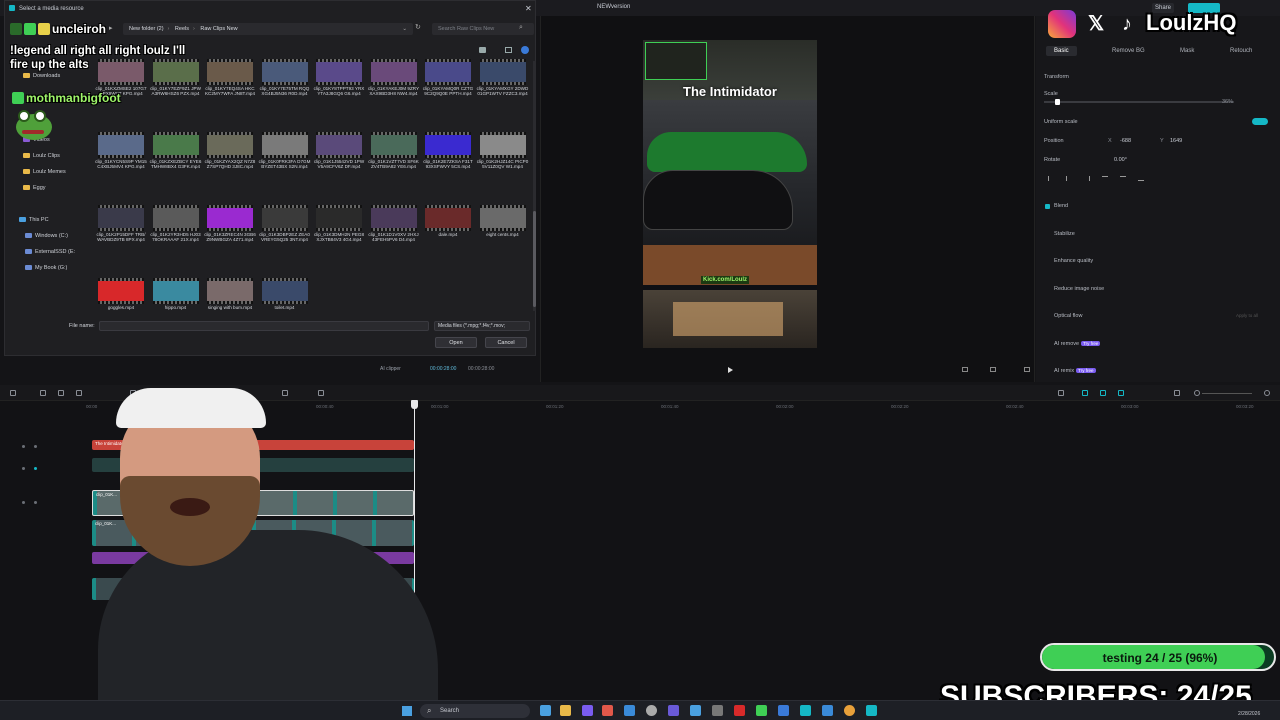 The image size is (1280, 720). Describe the element at coordinates (44, 172) in the screenshot. I see `nav-item: Loulz Memes` at that location.